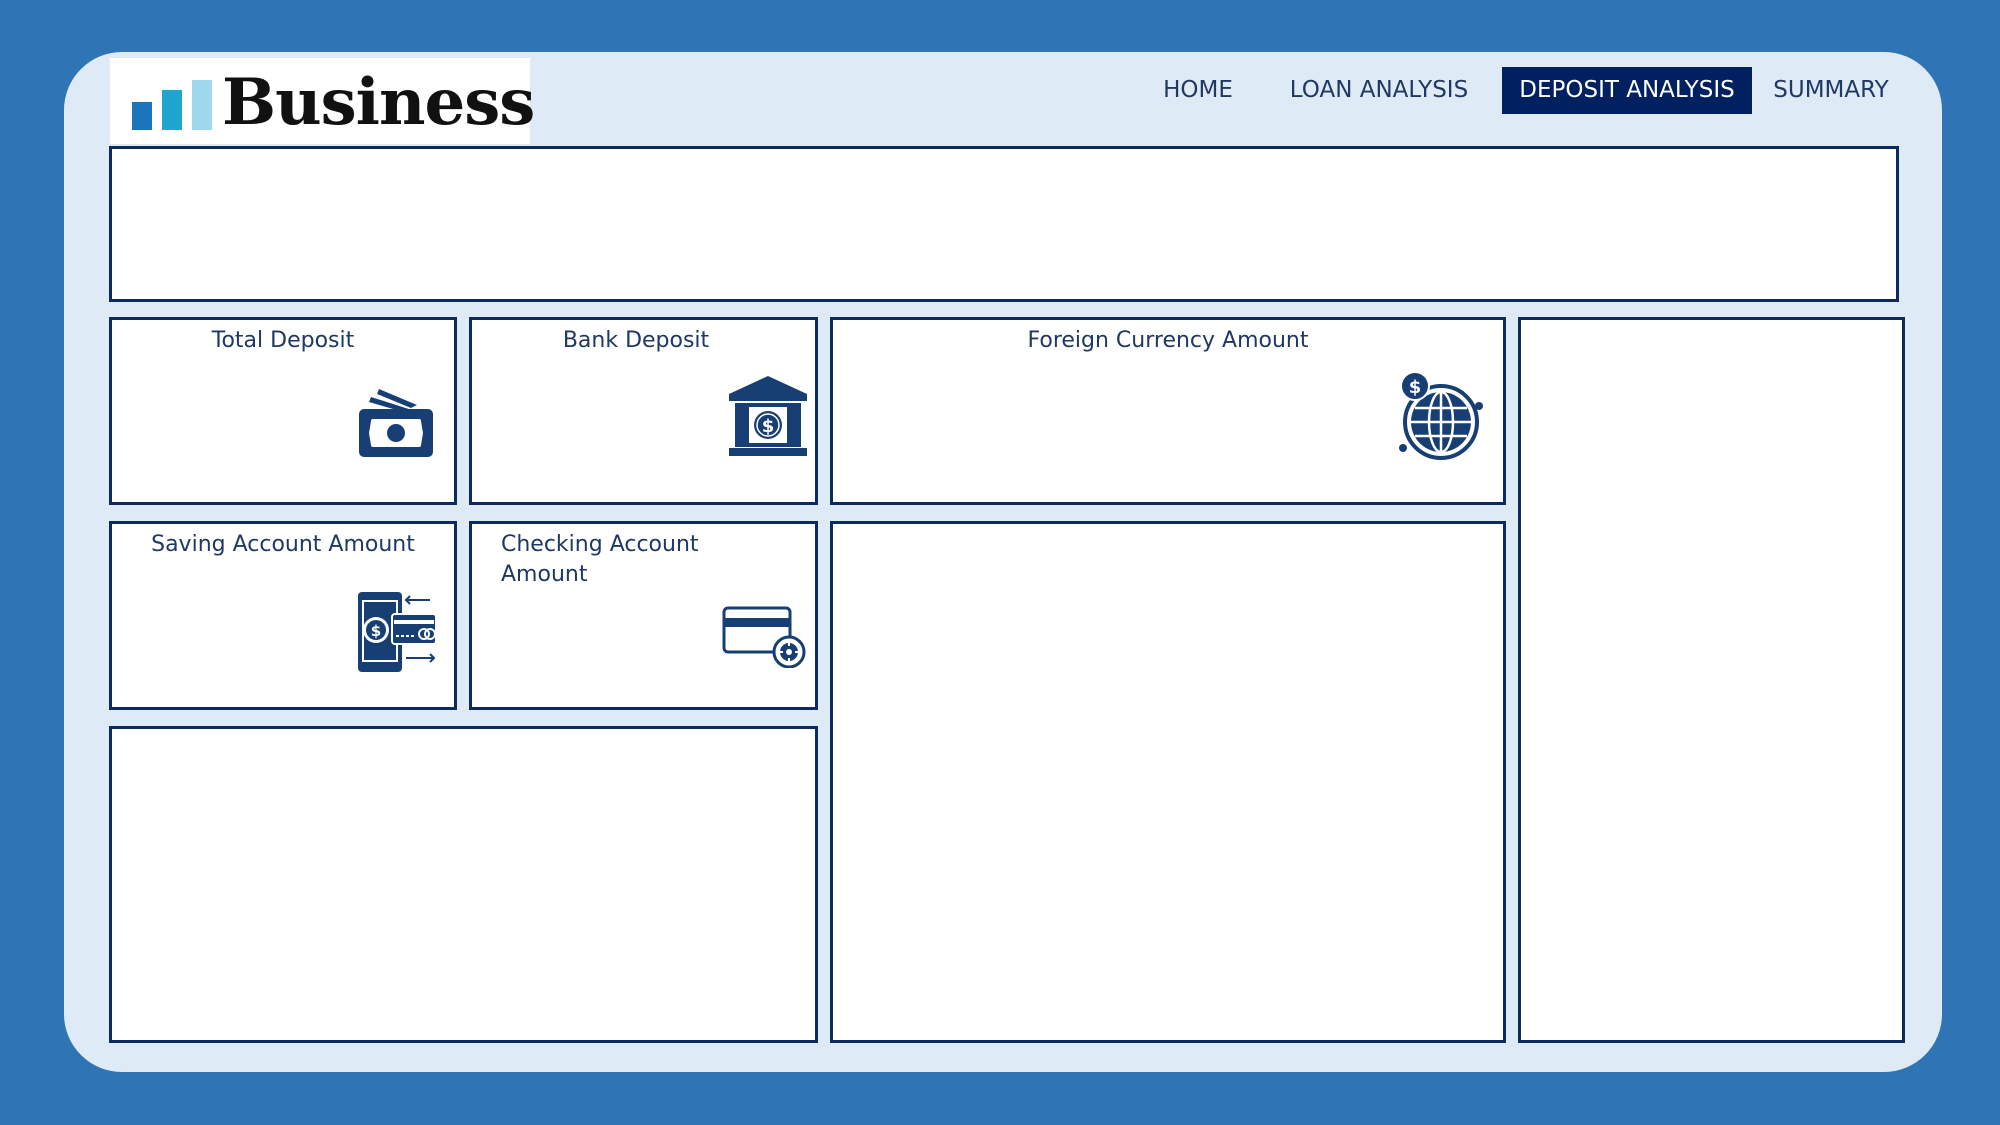  What do you see at coordinates (1627, 90) in the screenshot?
I see `nav-deposit-analysis: DEPOSIT ANALYSIS` at bounding box center [1627, 90].